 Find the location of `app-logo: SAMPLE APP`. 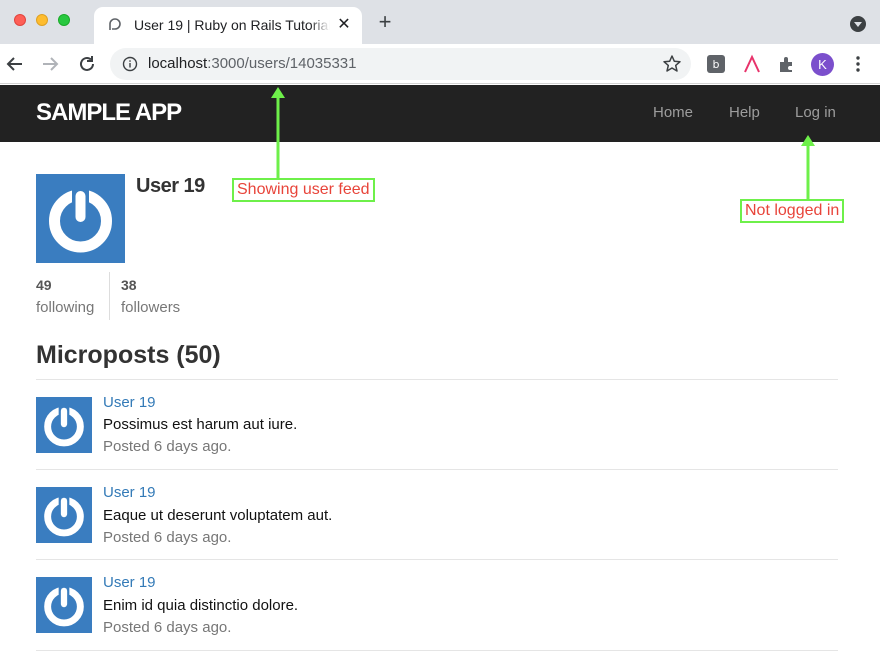

app-logo: SAMPLE APP is located at coordinates (109, 113).